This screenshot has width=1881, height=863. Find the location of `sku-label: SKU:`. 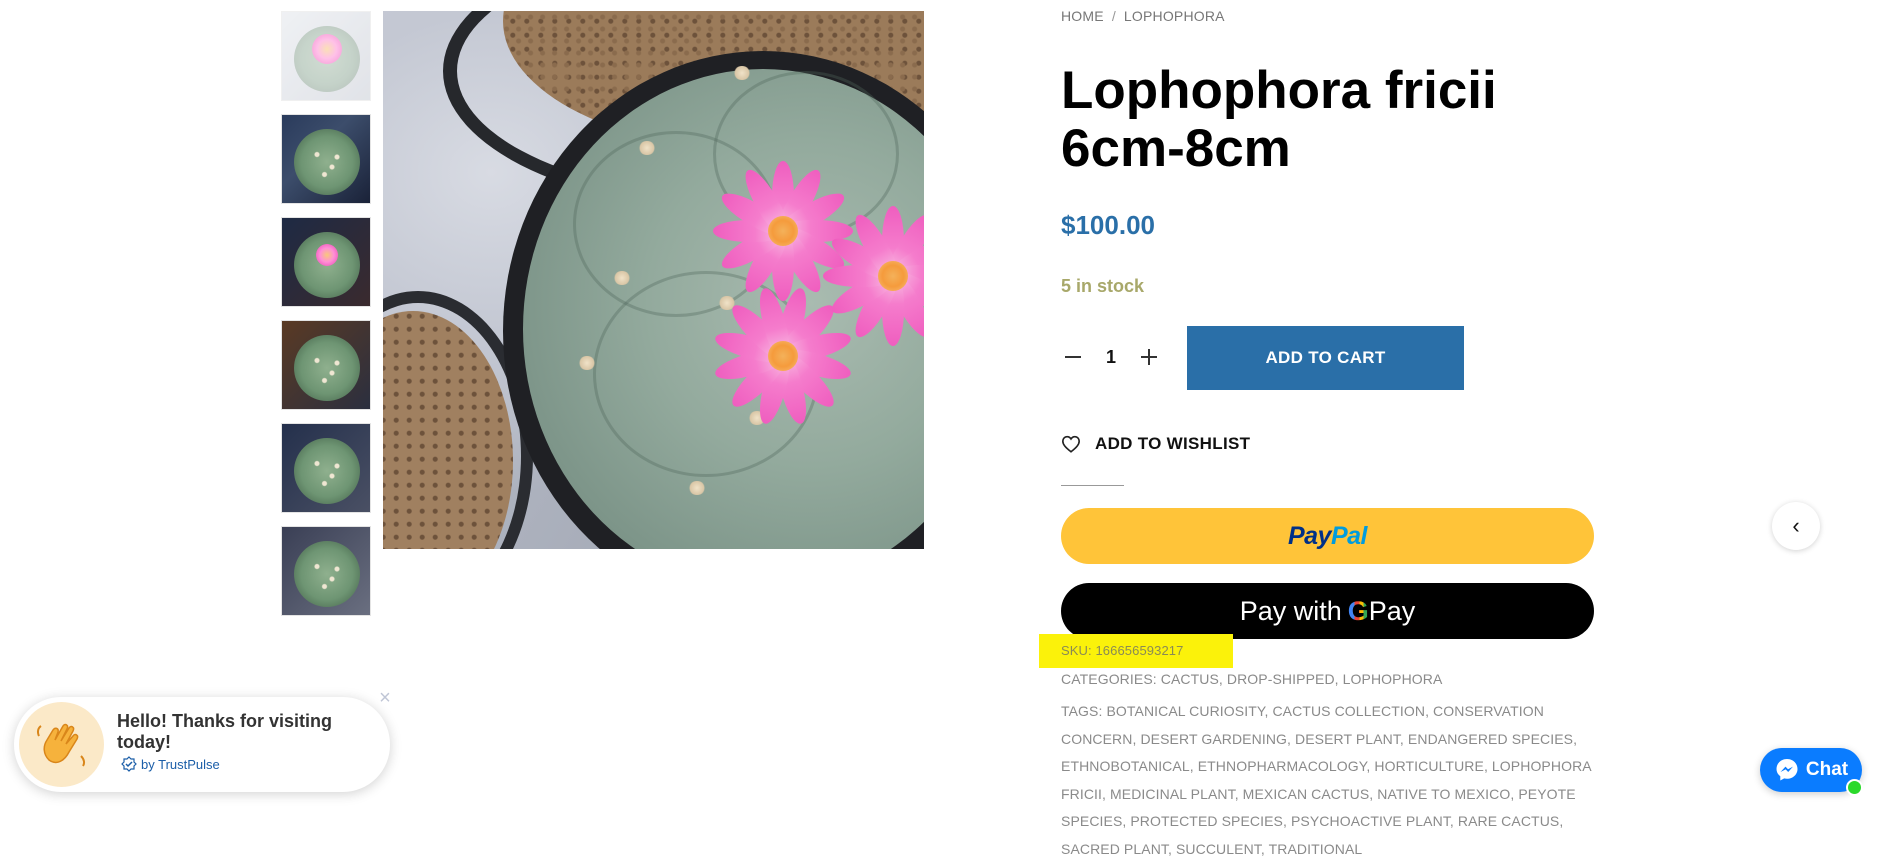

sku-label: SKU: is located at coordinates (1076, 650).